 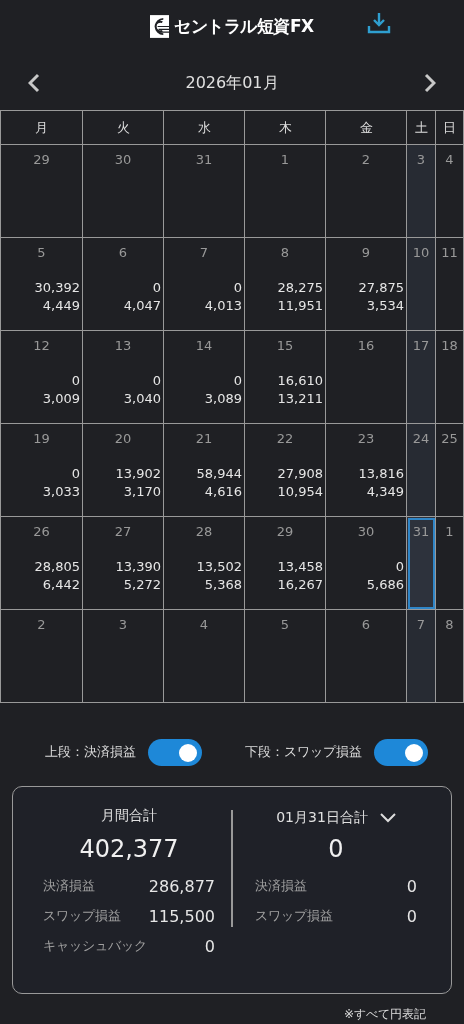 I want to click on previous-month-icon, so click(x=34, y=83).